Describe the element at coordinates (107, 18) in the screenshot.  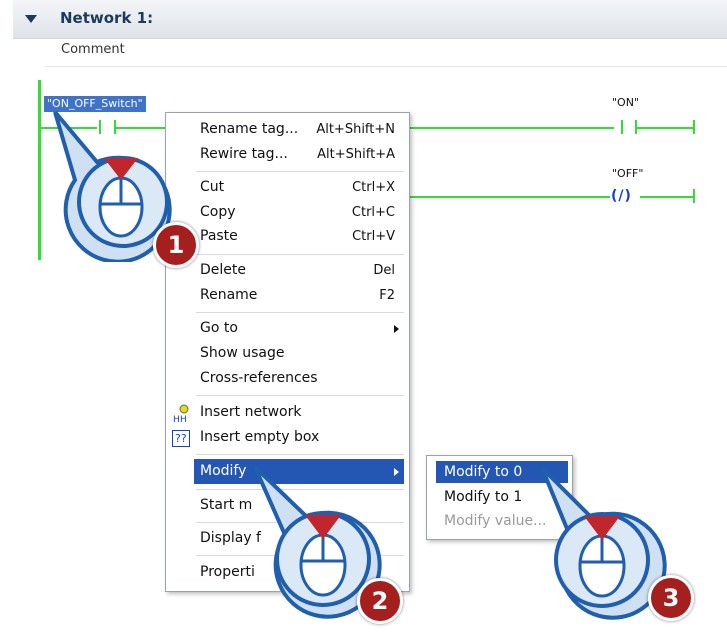
I see `network-title: Network 1:` at that location.